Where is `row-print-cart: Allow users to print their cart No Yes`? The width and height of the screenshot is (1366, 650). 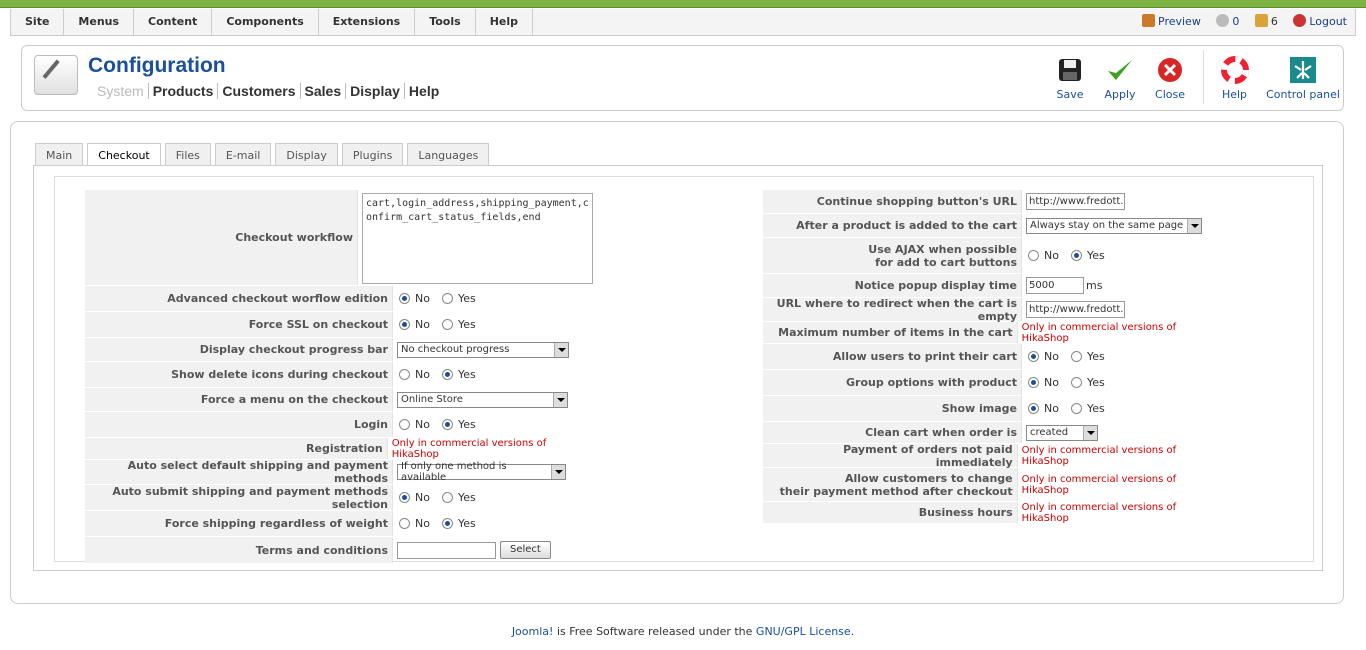 row-print-cart: Allow users to print their cart No Yes is located at coordinates (993, 357).